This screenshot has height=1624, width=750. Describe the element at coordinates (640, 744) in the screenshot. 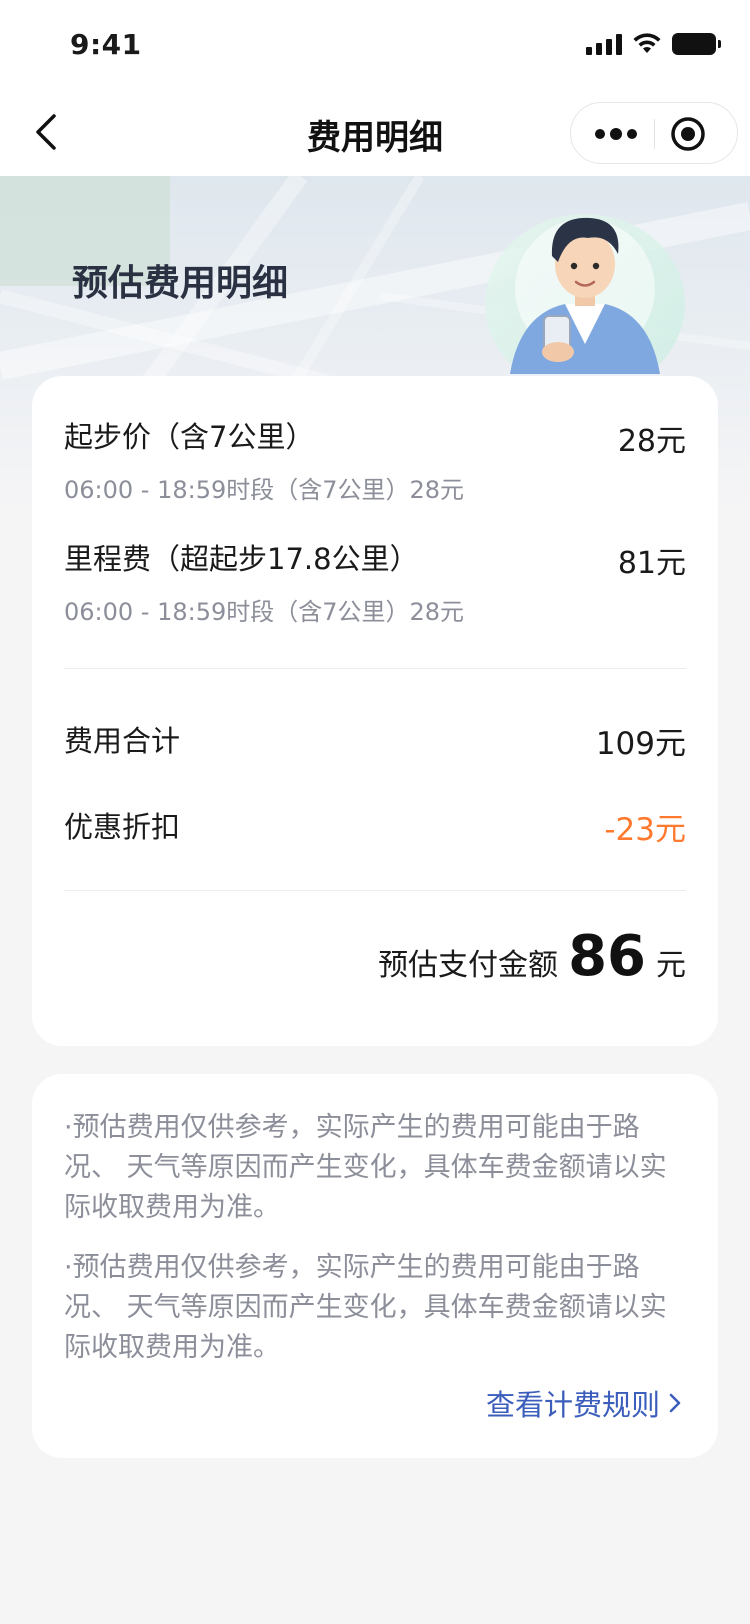

I see `fee-total-amount: 109元` at that location.